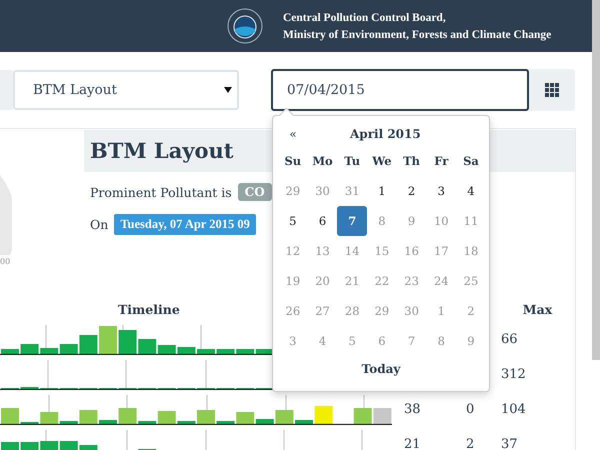  Describe the element at coordinates (382, 161) in the screenshot. I see `weekday-label: We` at that location.